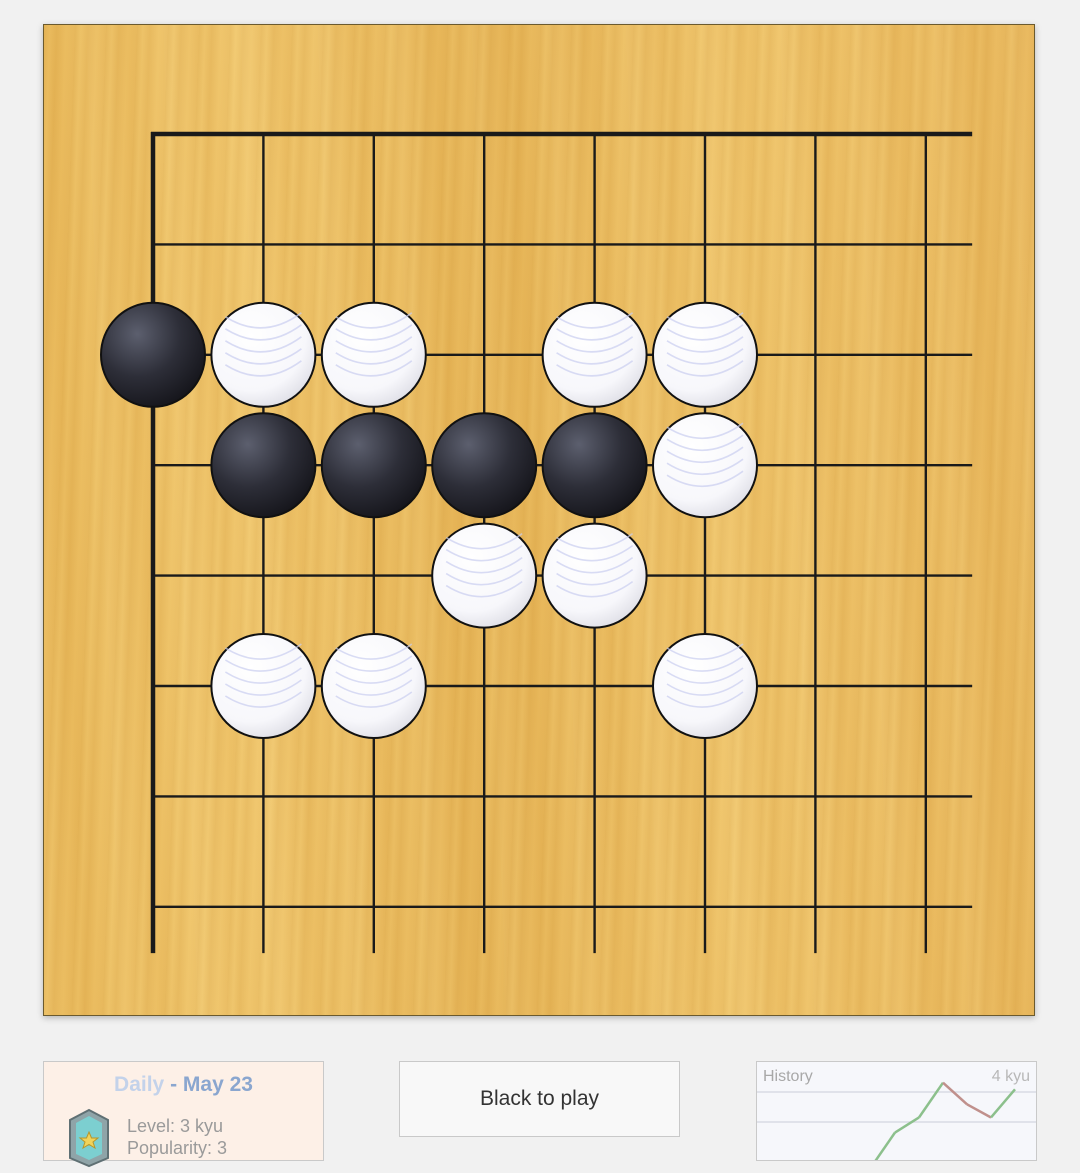 Image resolution: width=1080 pixels, height=1173 pixels. I want to click on history-rank: 4 kyu, so click(1010, 1076).